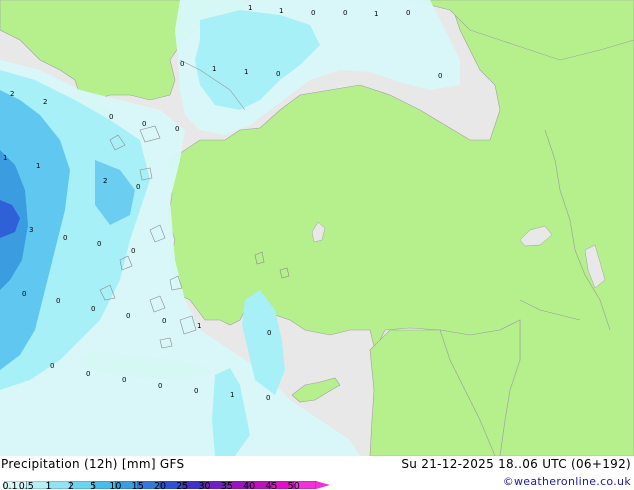 This screenshot has width=634, height=490. I want to click on legend-swatches, so click(166, 485).